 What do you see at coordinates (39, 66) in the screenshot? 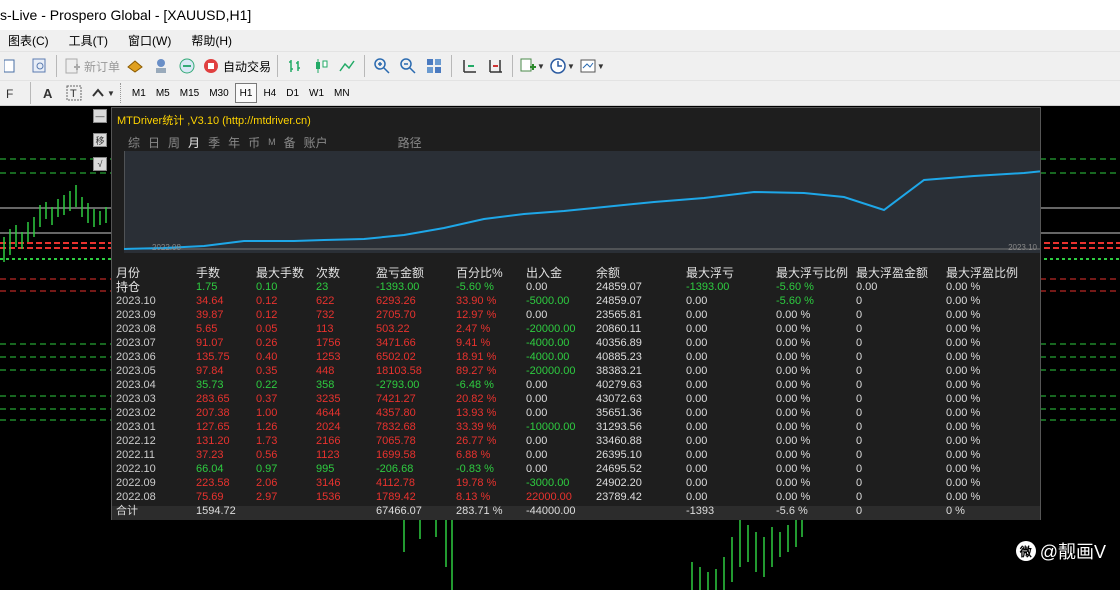
I see `profiles-icon` at bounding box center [39, 66].